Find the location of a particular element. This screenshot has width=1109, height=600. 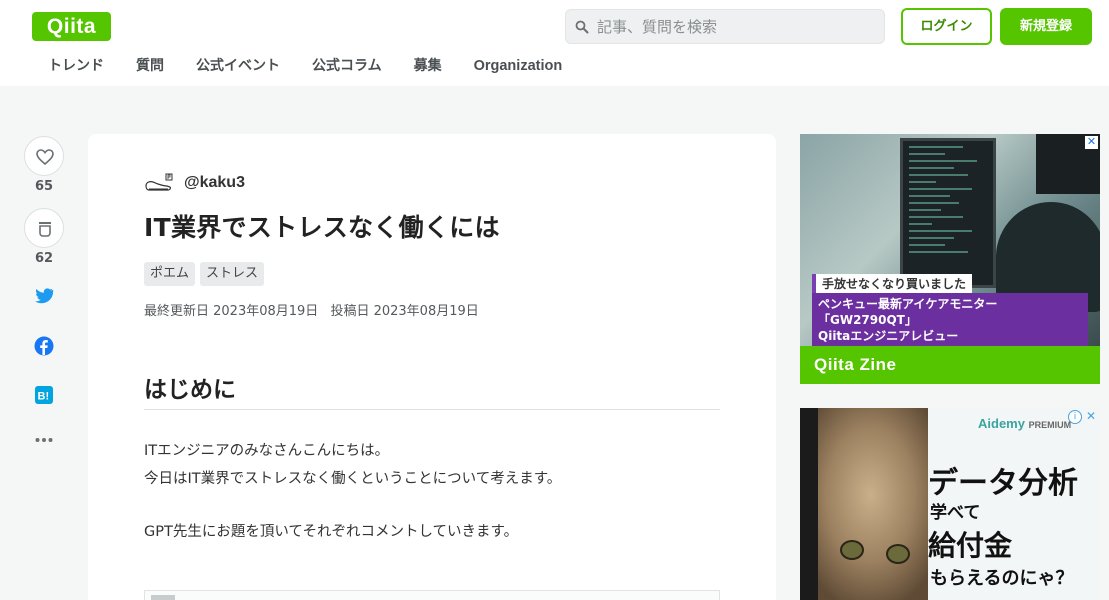

ad-catchphrase: 手放せなくなり買いました is located at coordinates (892, 283).